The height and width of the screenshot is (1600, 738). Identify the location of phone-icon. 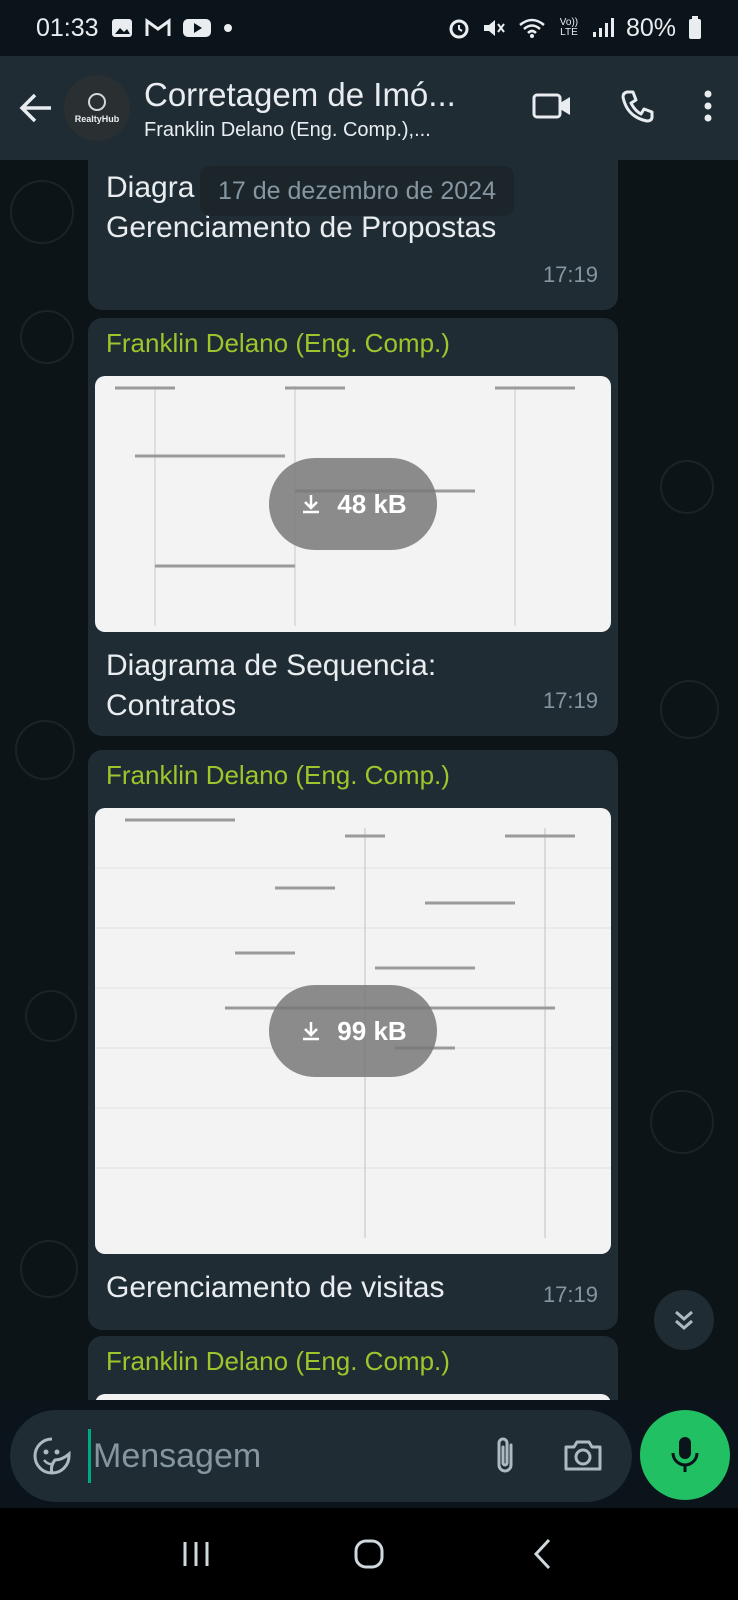
(637, 106).